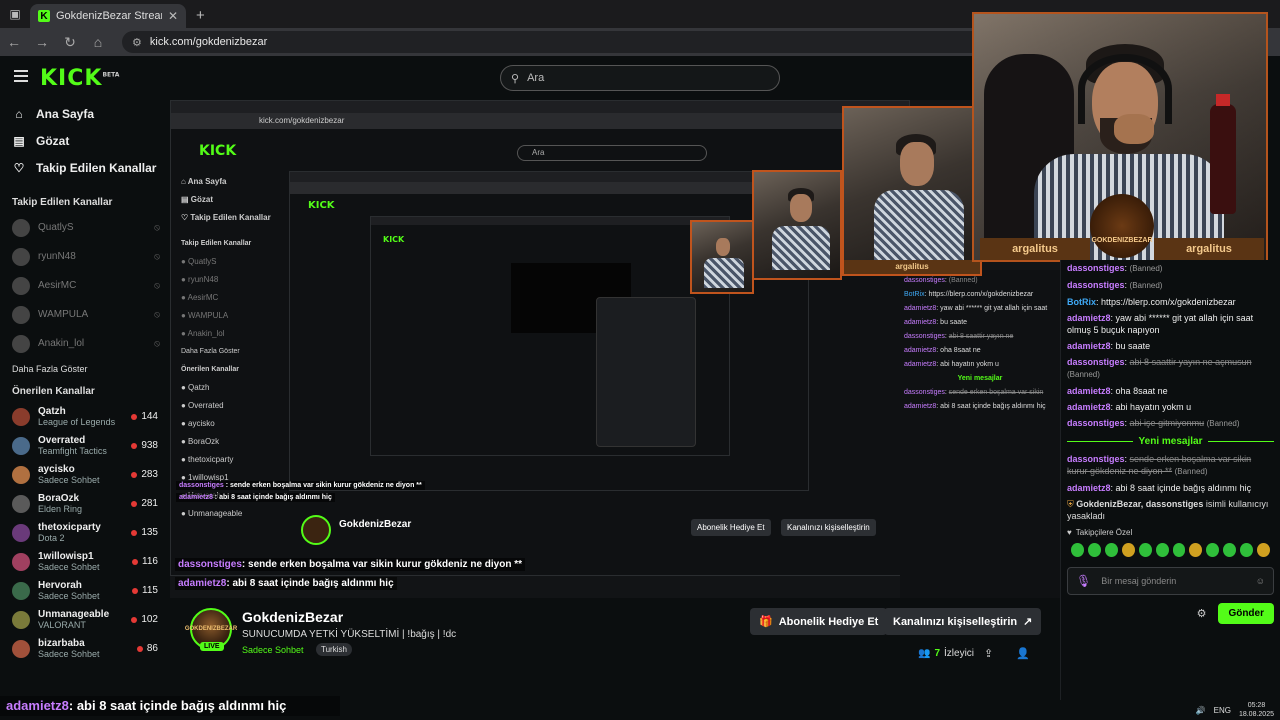  What do you see at coordinates (135, 590) in the screenshot?
I see `live-dot-icon` at bounding box center [135, 590].